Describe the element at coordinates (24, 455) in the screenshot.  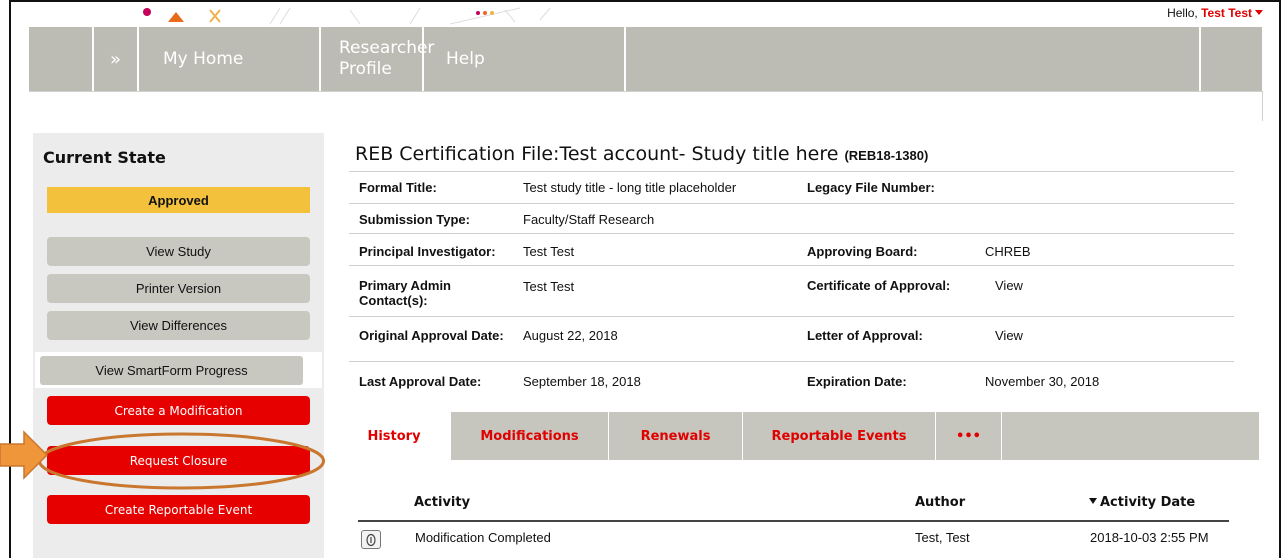
I see `pointer-arrow-icon` at that location.